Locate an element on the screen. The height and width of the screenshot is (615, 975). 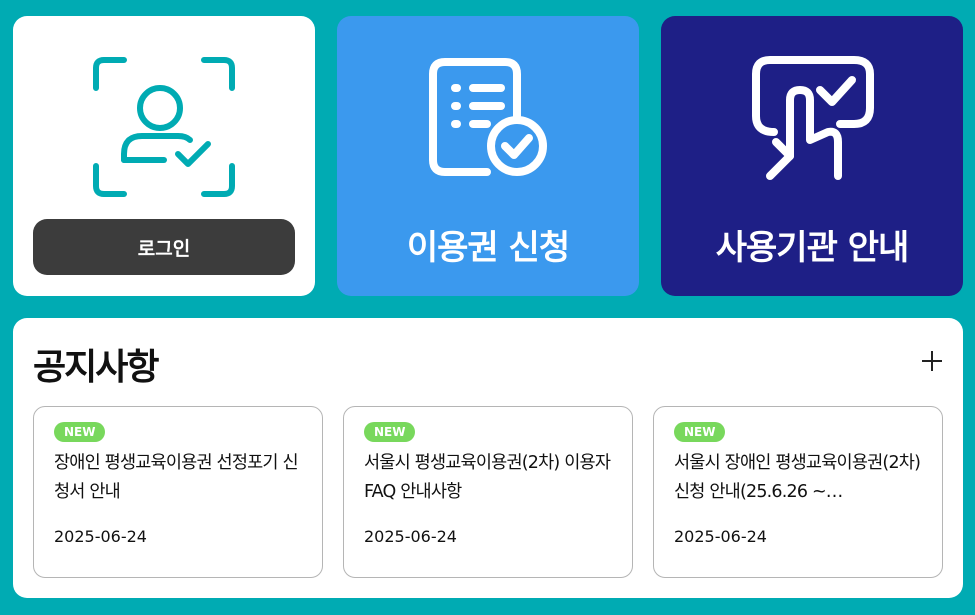
voucher-apply-tile: 이용권 신청 is located at coordinates (488, 156).